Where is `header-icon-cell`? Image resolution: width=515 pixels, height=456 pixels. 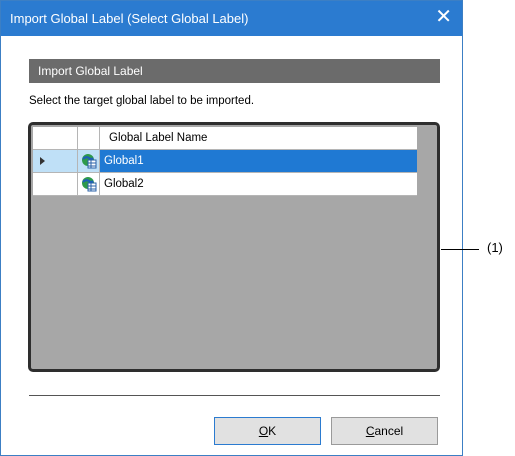 header-icon-cell is located at coordinates (89, 138).